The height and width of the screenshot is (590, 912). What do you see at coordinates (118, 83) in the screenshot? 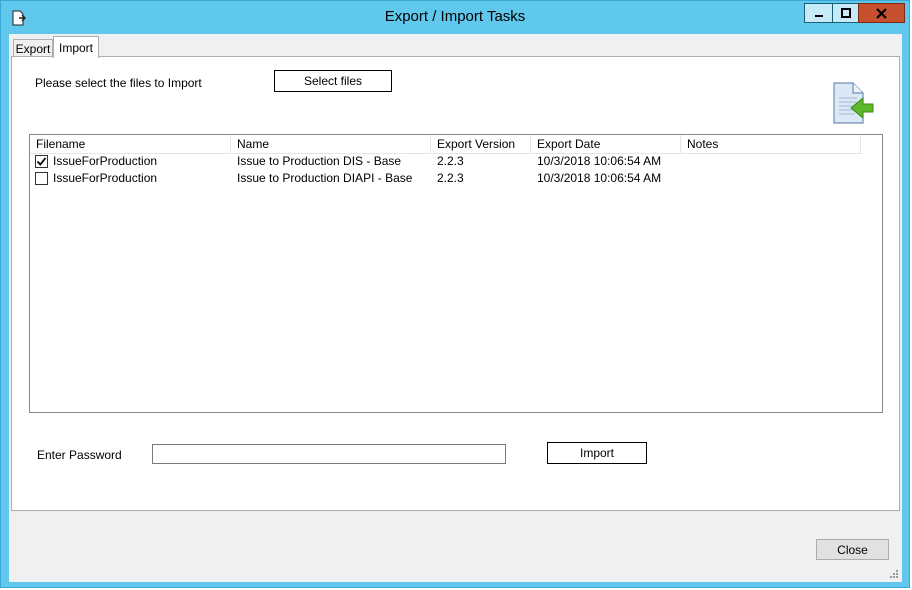
I see `select-files-instruction: Please select the files to Import` at bounding box center [118, 83].